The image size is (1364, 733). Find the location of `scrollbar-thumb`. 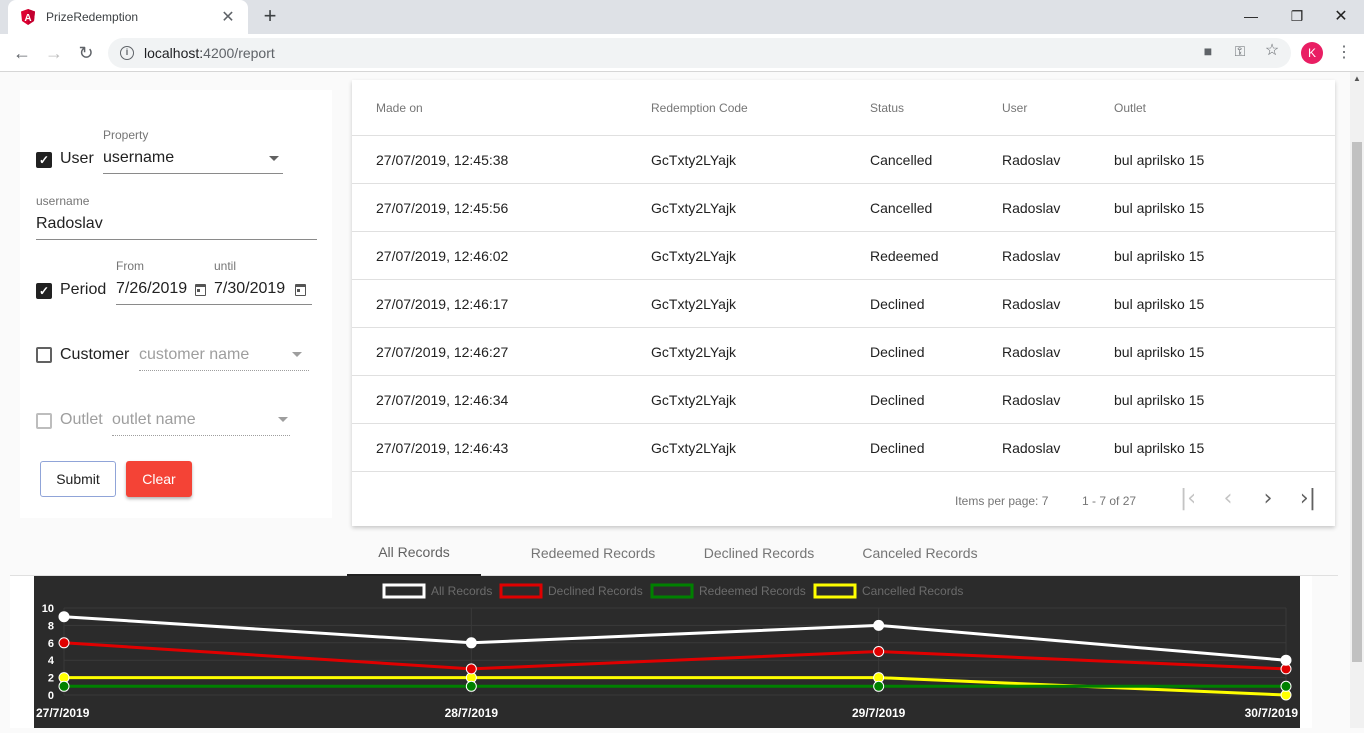

scrollbar-thumb is located at coordinates (1357, 402).